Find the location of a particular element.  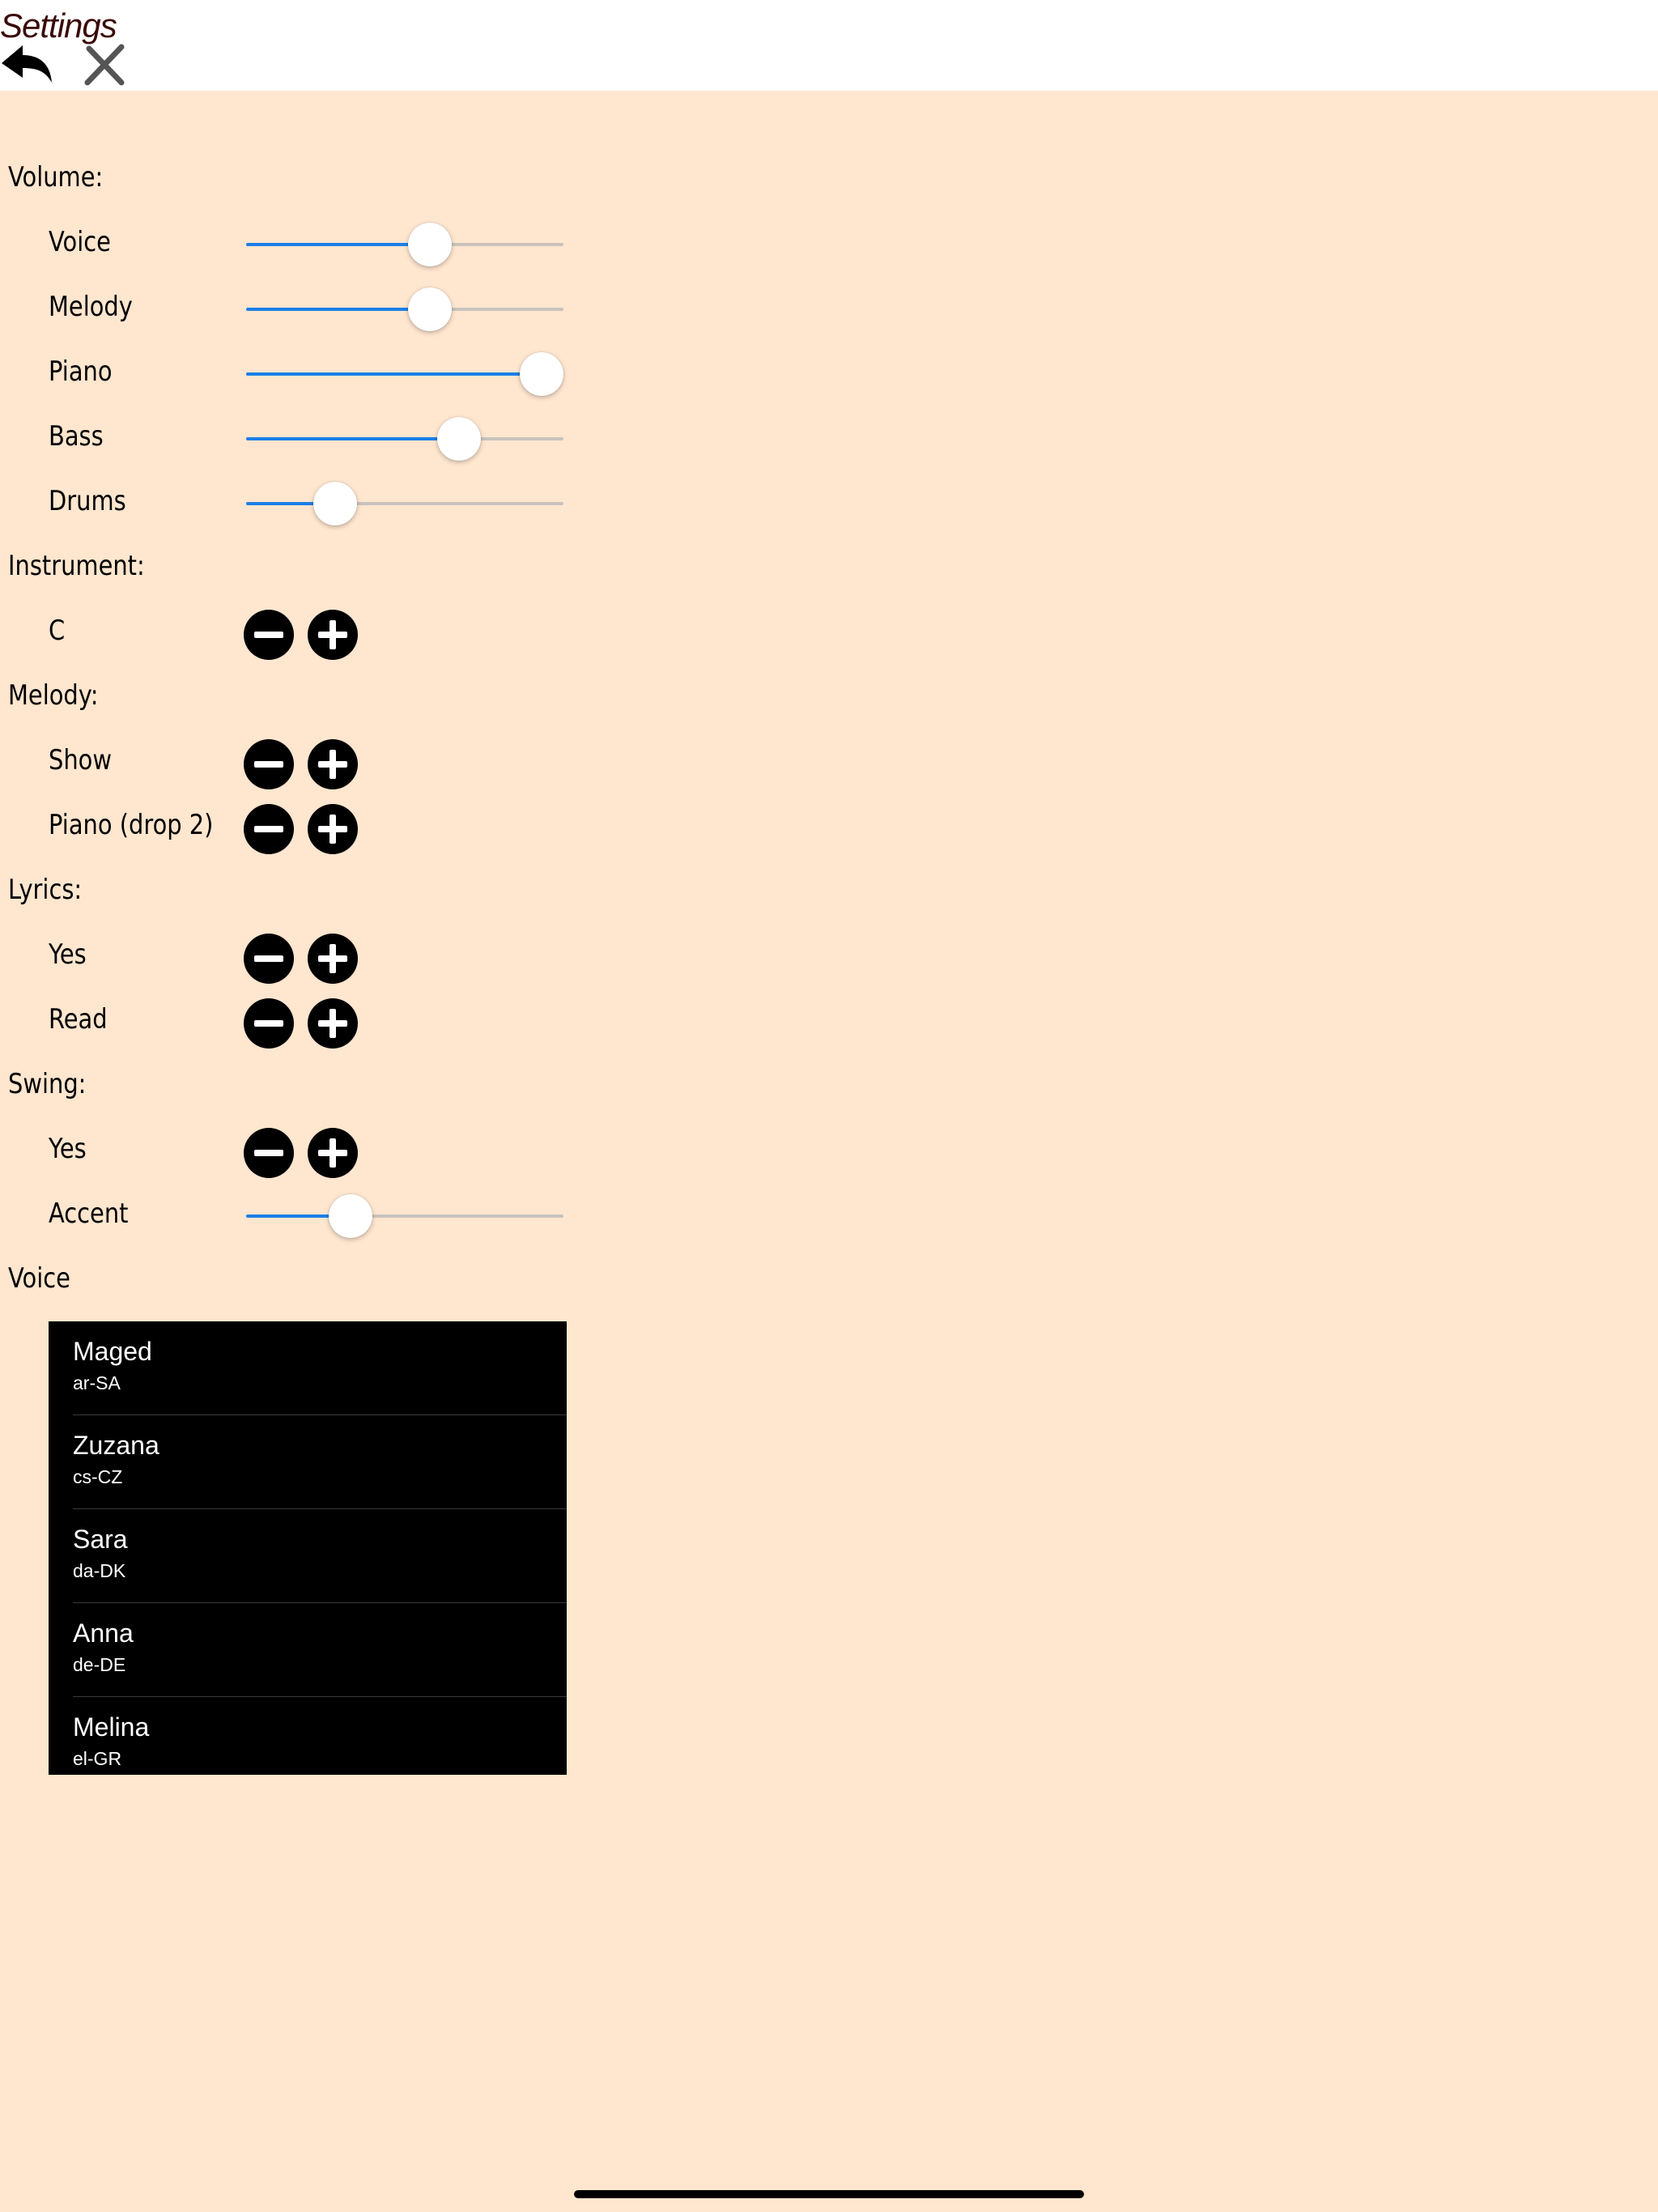

voice-name: Maged is located at coordinates (112, 1352).